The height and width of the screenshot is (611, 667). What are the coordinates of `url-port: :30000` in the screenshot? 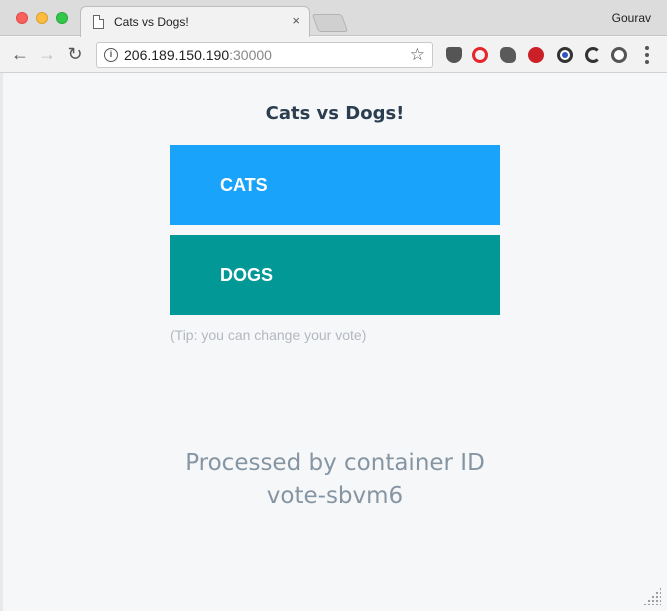 It's located at (250, 55).